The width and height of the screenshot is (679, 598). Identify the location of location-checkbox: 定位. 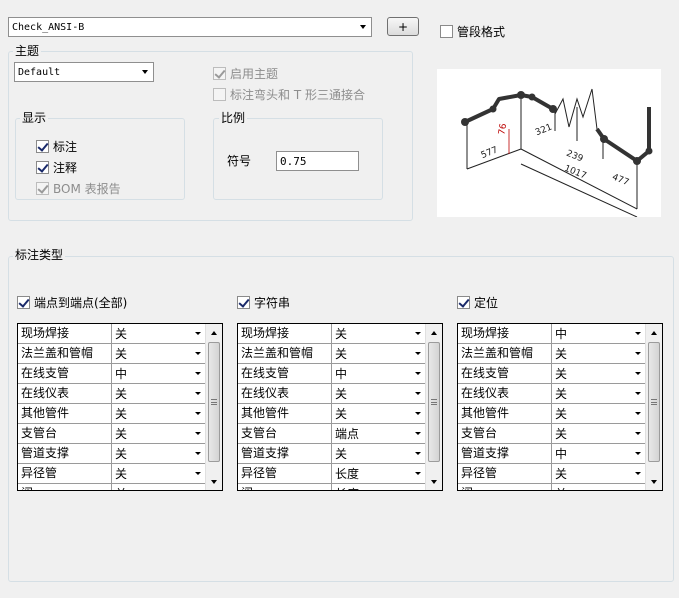
(477, 302).